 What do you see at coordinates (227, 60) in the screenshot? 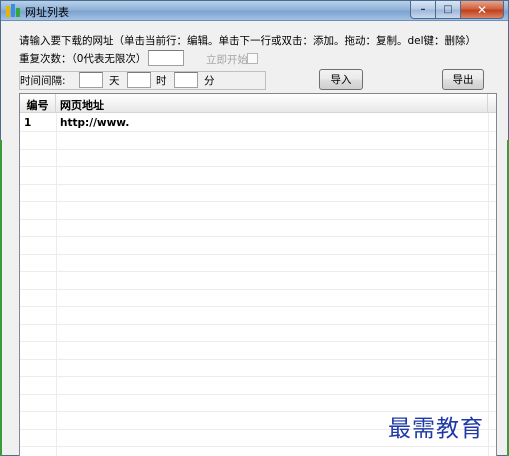
I see `start-now-label: 立即开始` at bounding box center [227, 60].